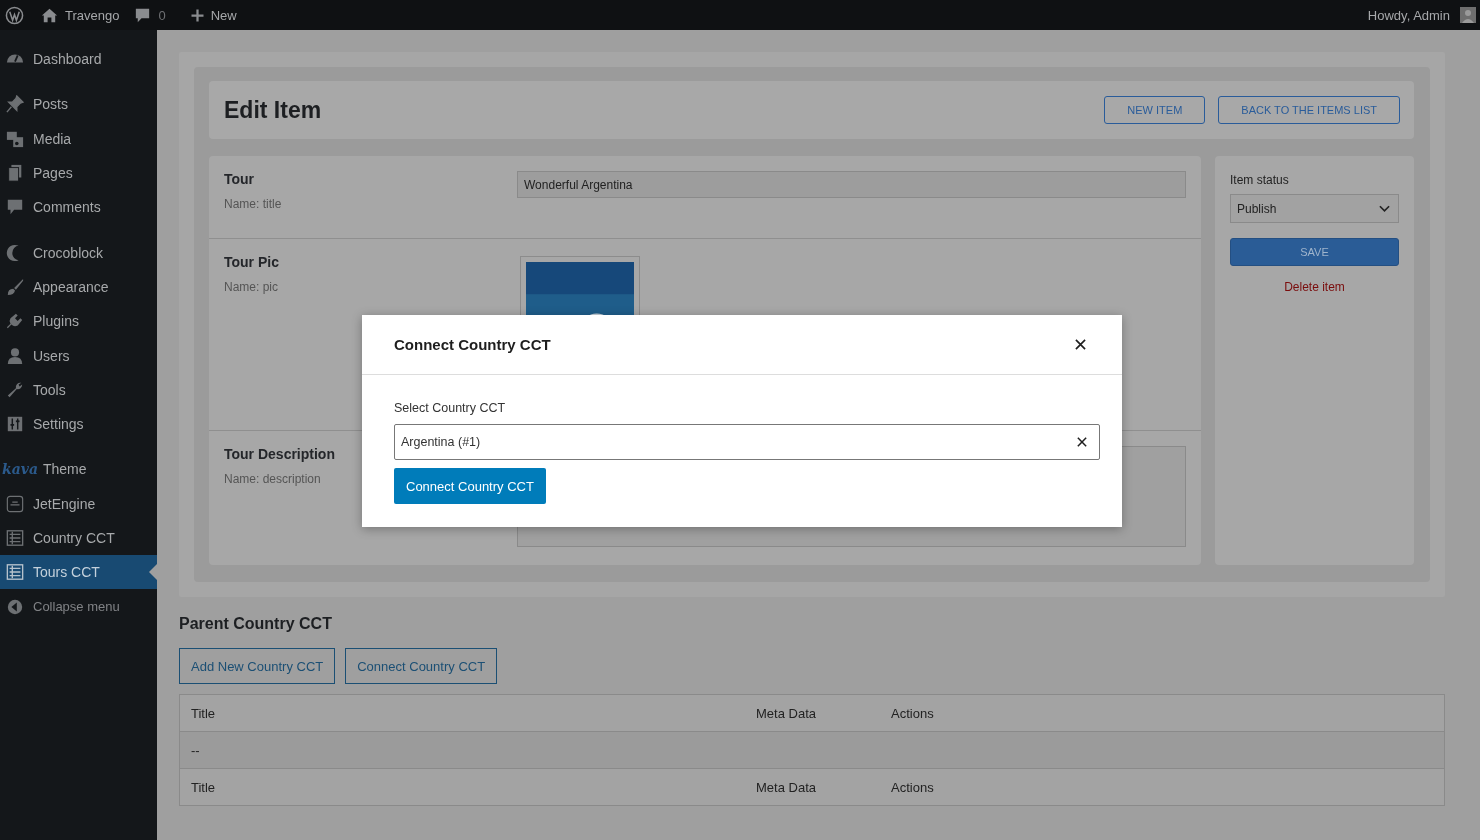 The width and height of the screenshot is (1480, 840). I want to click on sidebar-item: Tours CCT, so click(78, 572).